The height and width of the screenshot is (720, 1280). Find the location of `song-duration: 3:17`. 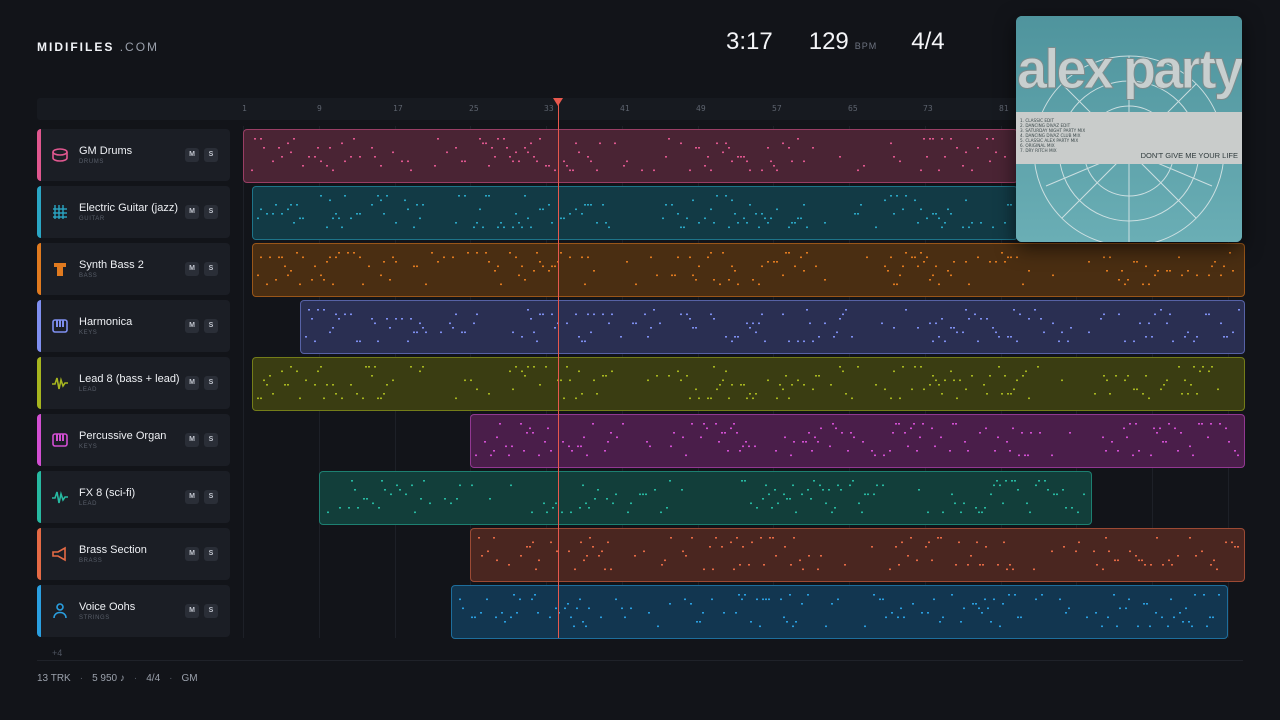

song-duration: 3:17 is located at coordinates (749, 41).